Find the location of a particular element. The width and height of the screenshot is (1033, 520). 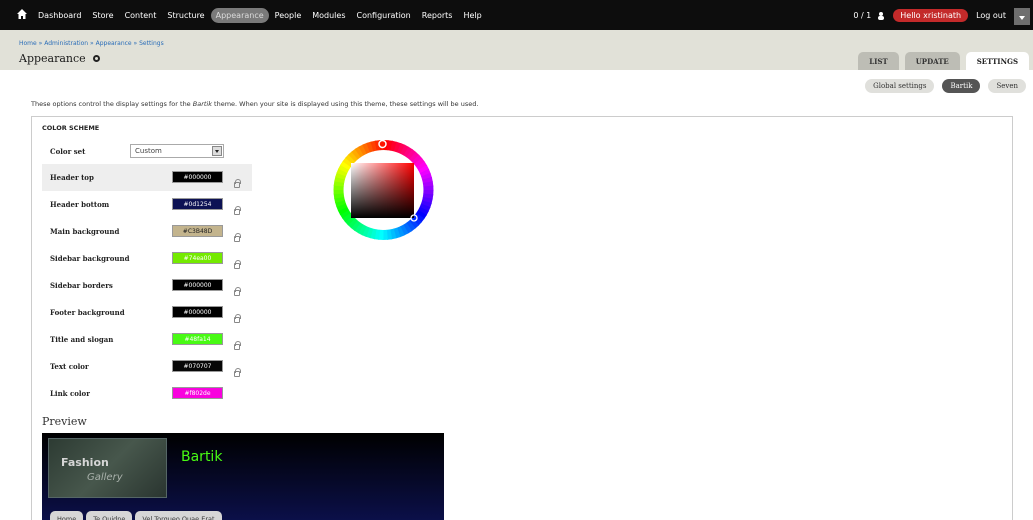

color-row-label: Title and slogan is located at coordinates (82, 339).